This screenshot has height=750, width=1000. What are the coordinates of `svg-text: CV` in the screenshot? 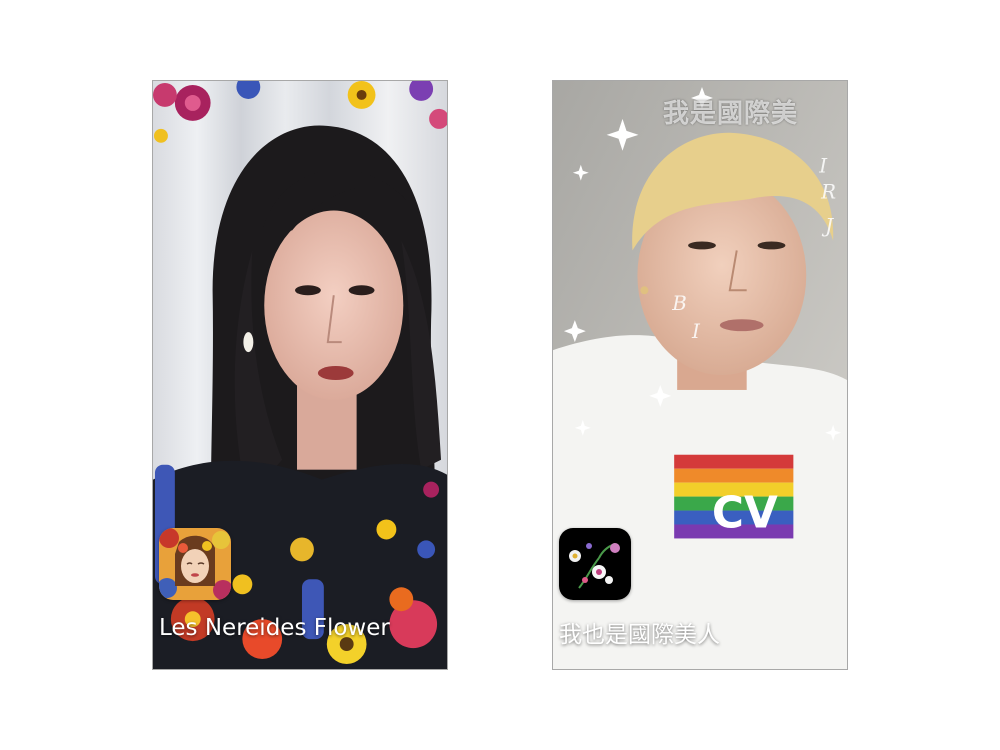 It's located at (745, 512).